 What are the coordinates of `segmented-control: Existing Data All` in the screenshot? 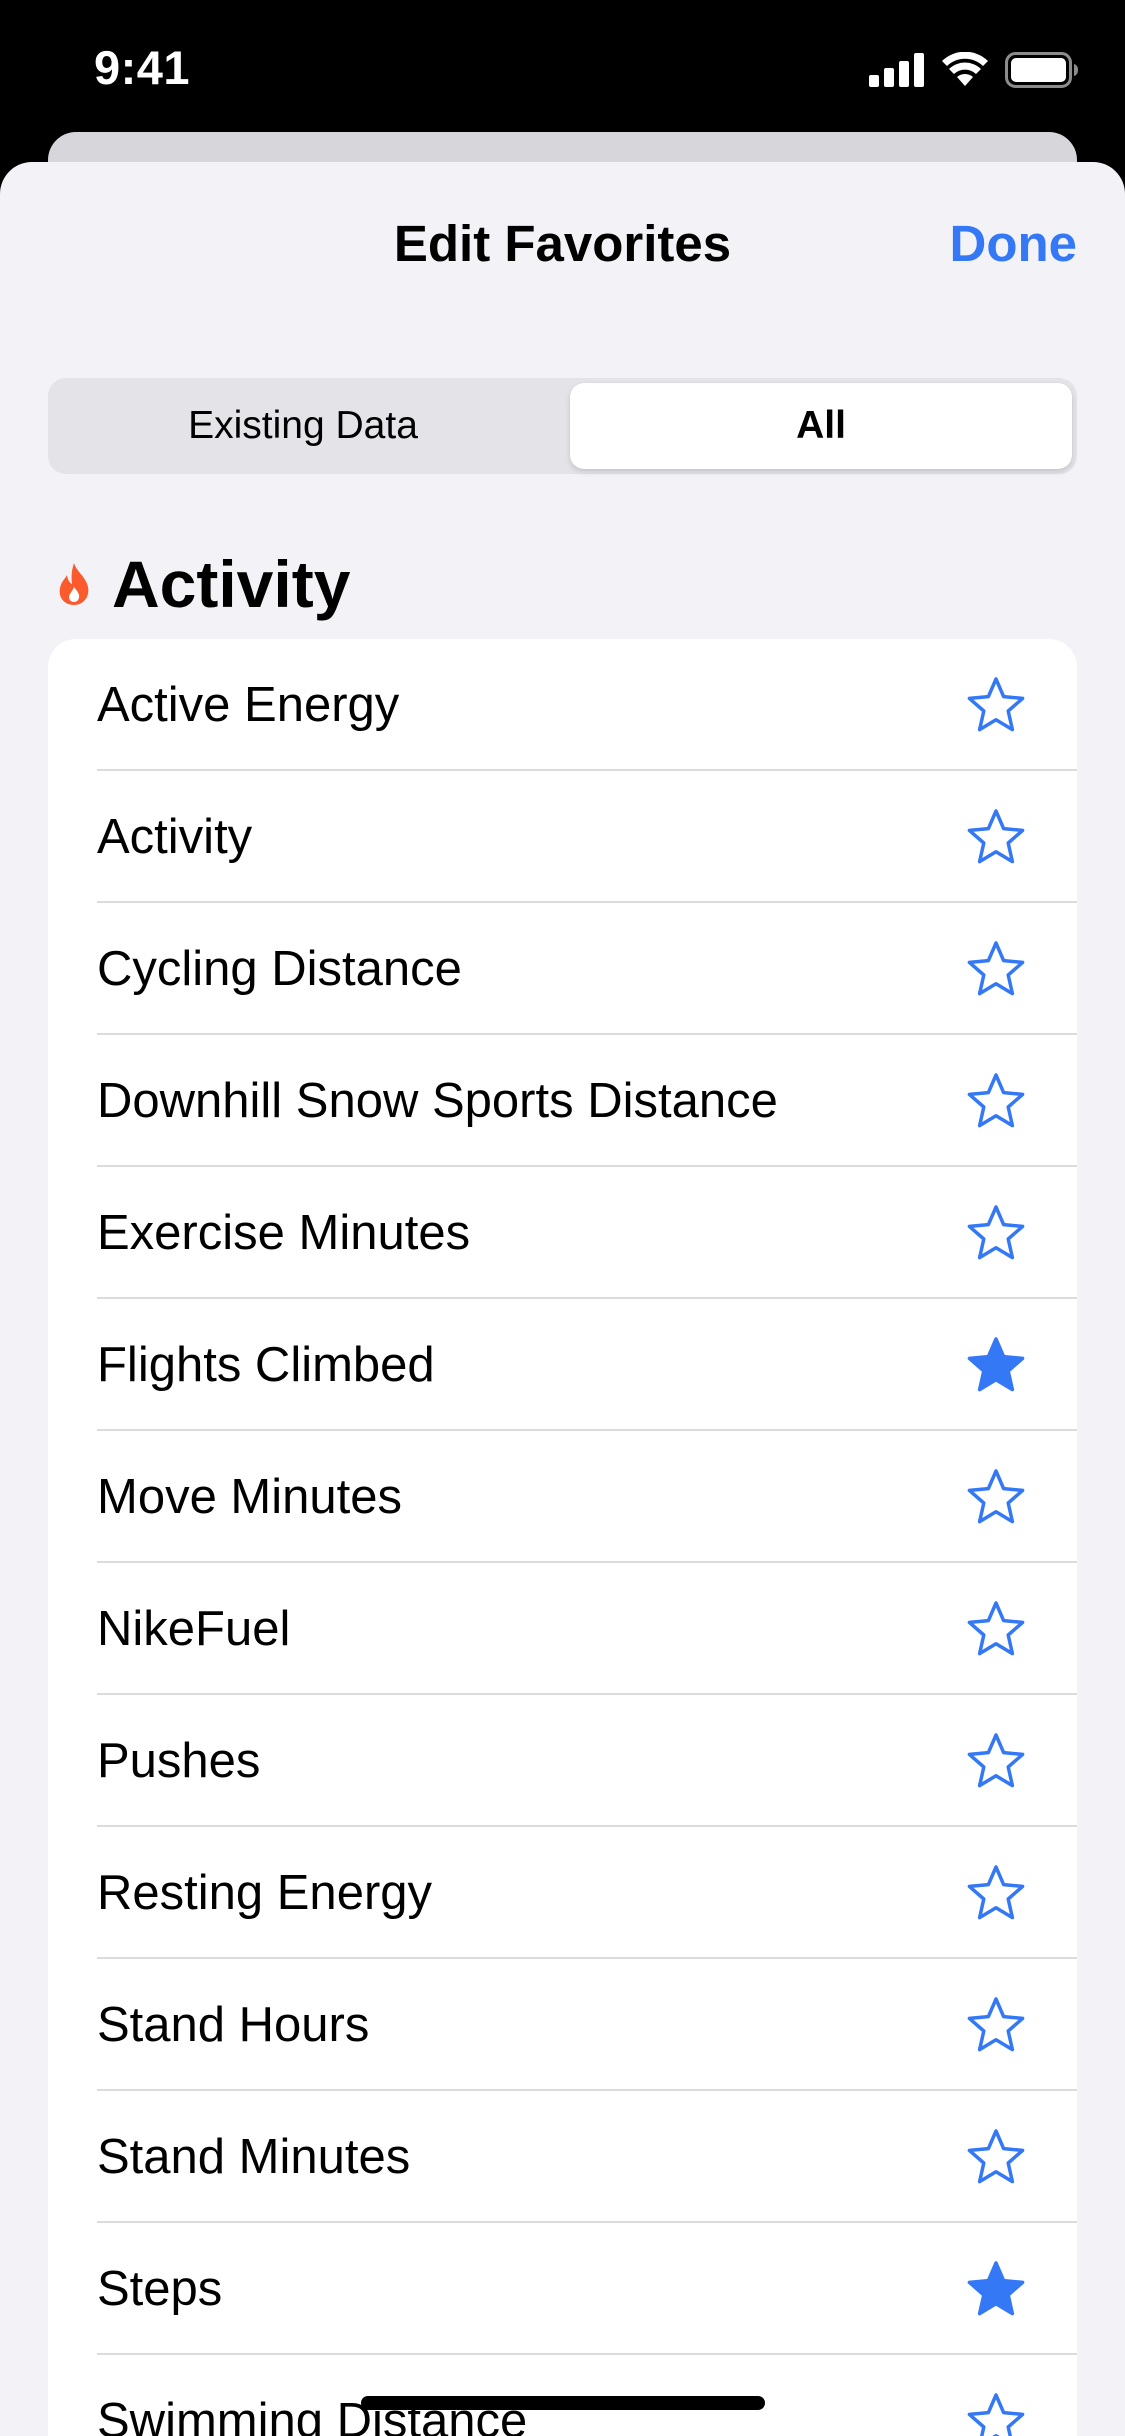 It's located at (562, 426).